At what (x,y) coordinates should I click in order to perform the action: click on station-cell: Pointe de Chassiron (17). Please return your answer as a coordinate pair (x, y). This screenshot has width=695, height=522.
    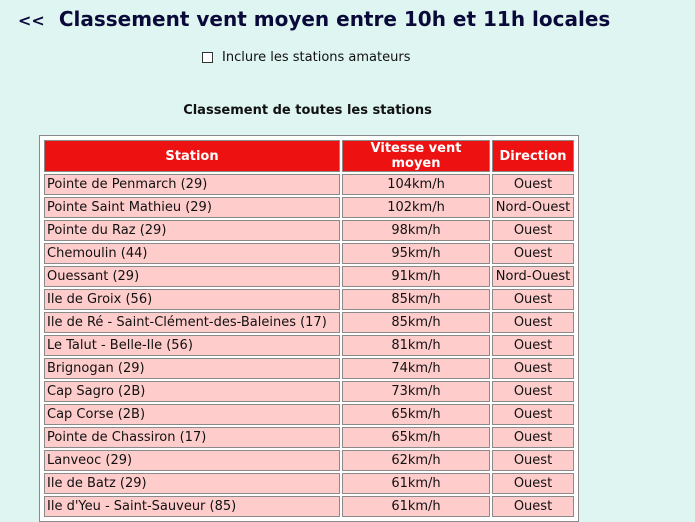
    Looking at the image, I should click on (192, 437).